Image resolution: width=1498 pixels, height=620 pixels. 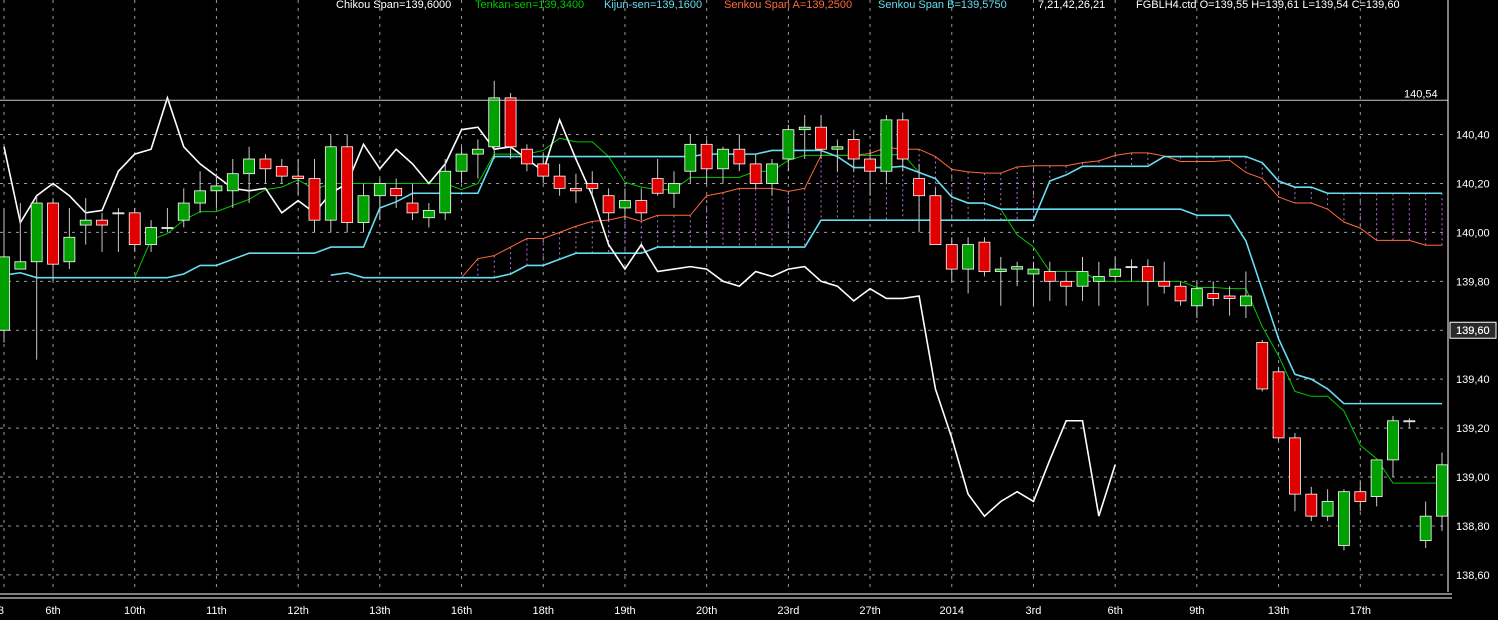 What do you see at coordinates (1473, 527) in the screenshot?
I see `y-tick-label: 138,80` at bounding box center [1473, 527].